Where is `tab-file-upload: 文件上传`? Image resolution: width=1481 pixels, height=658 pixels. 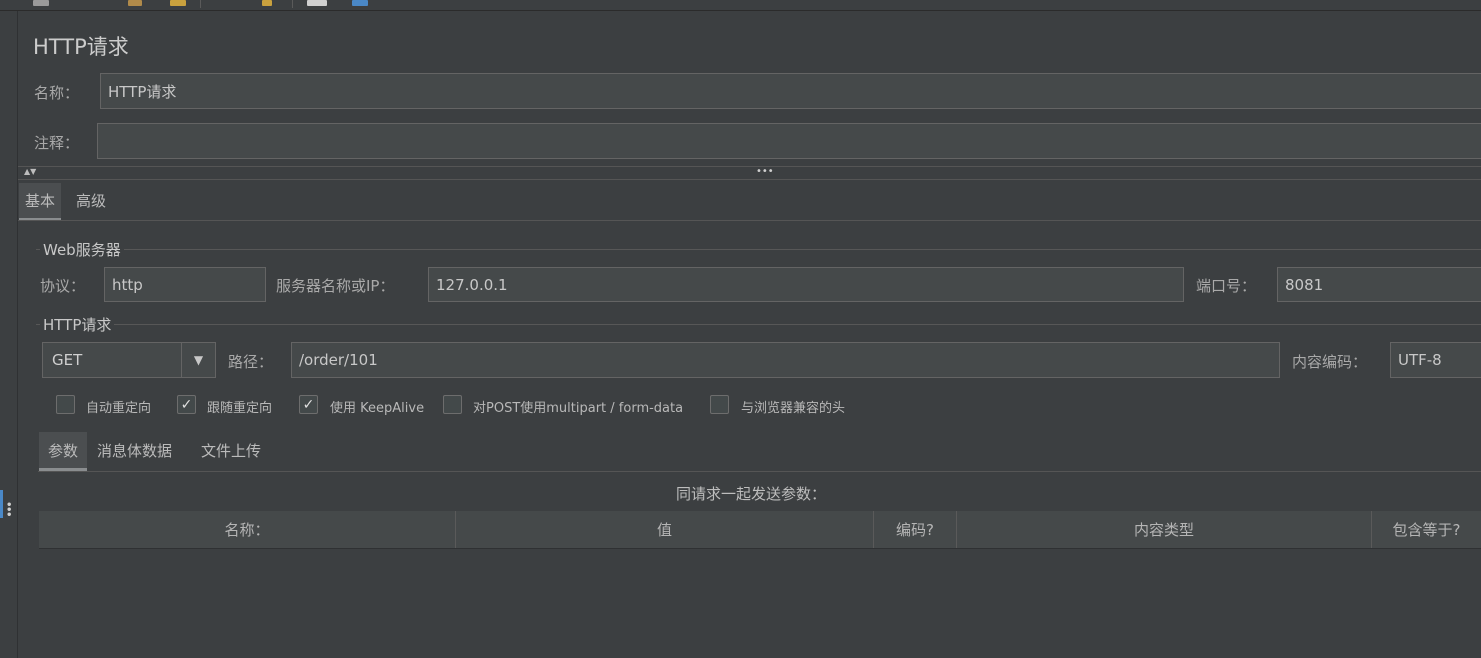 tab-file-upload: 文件上传 is located at coordinates (231, 450).